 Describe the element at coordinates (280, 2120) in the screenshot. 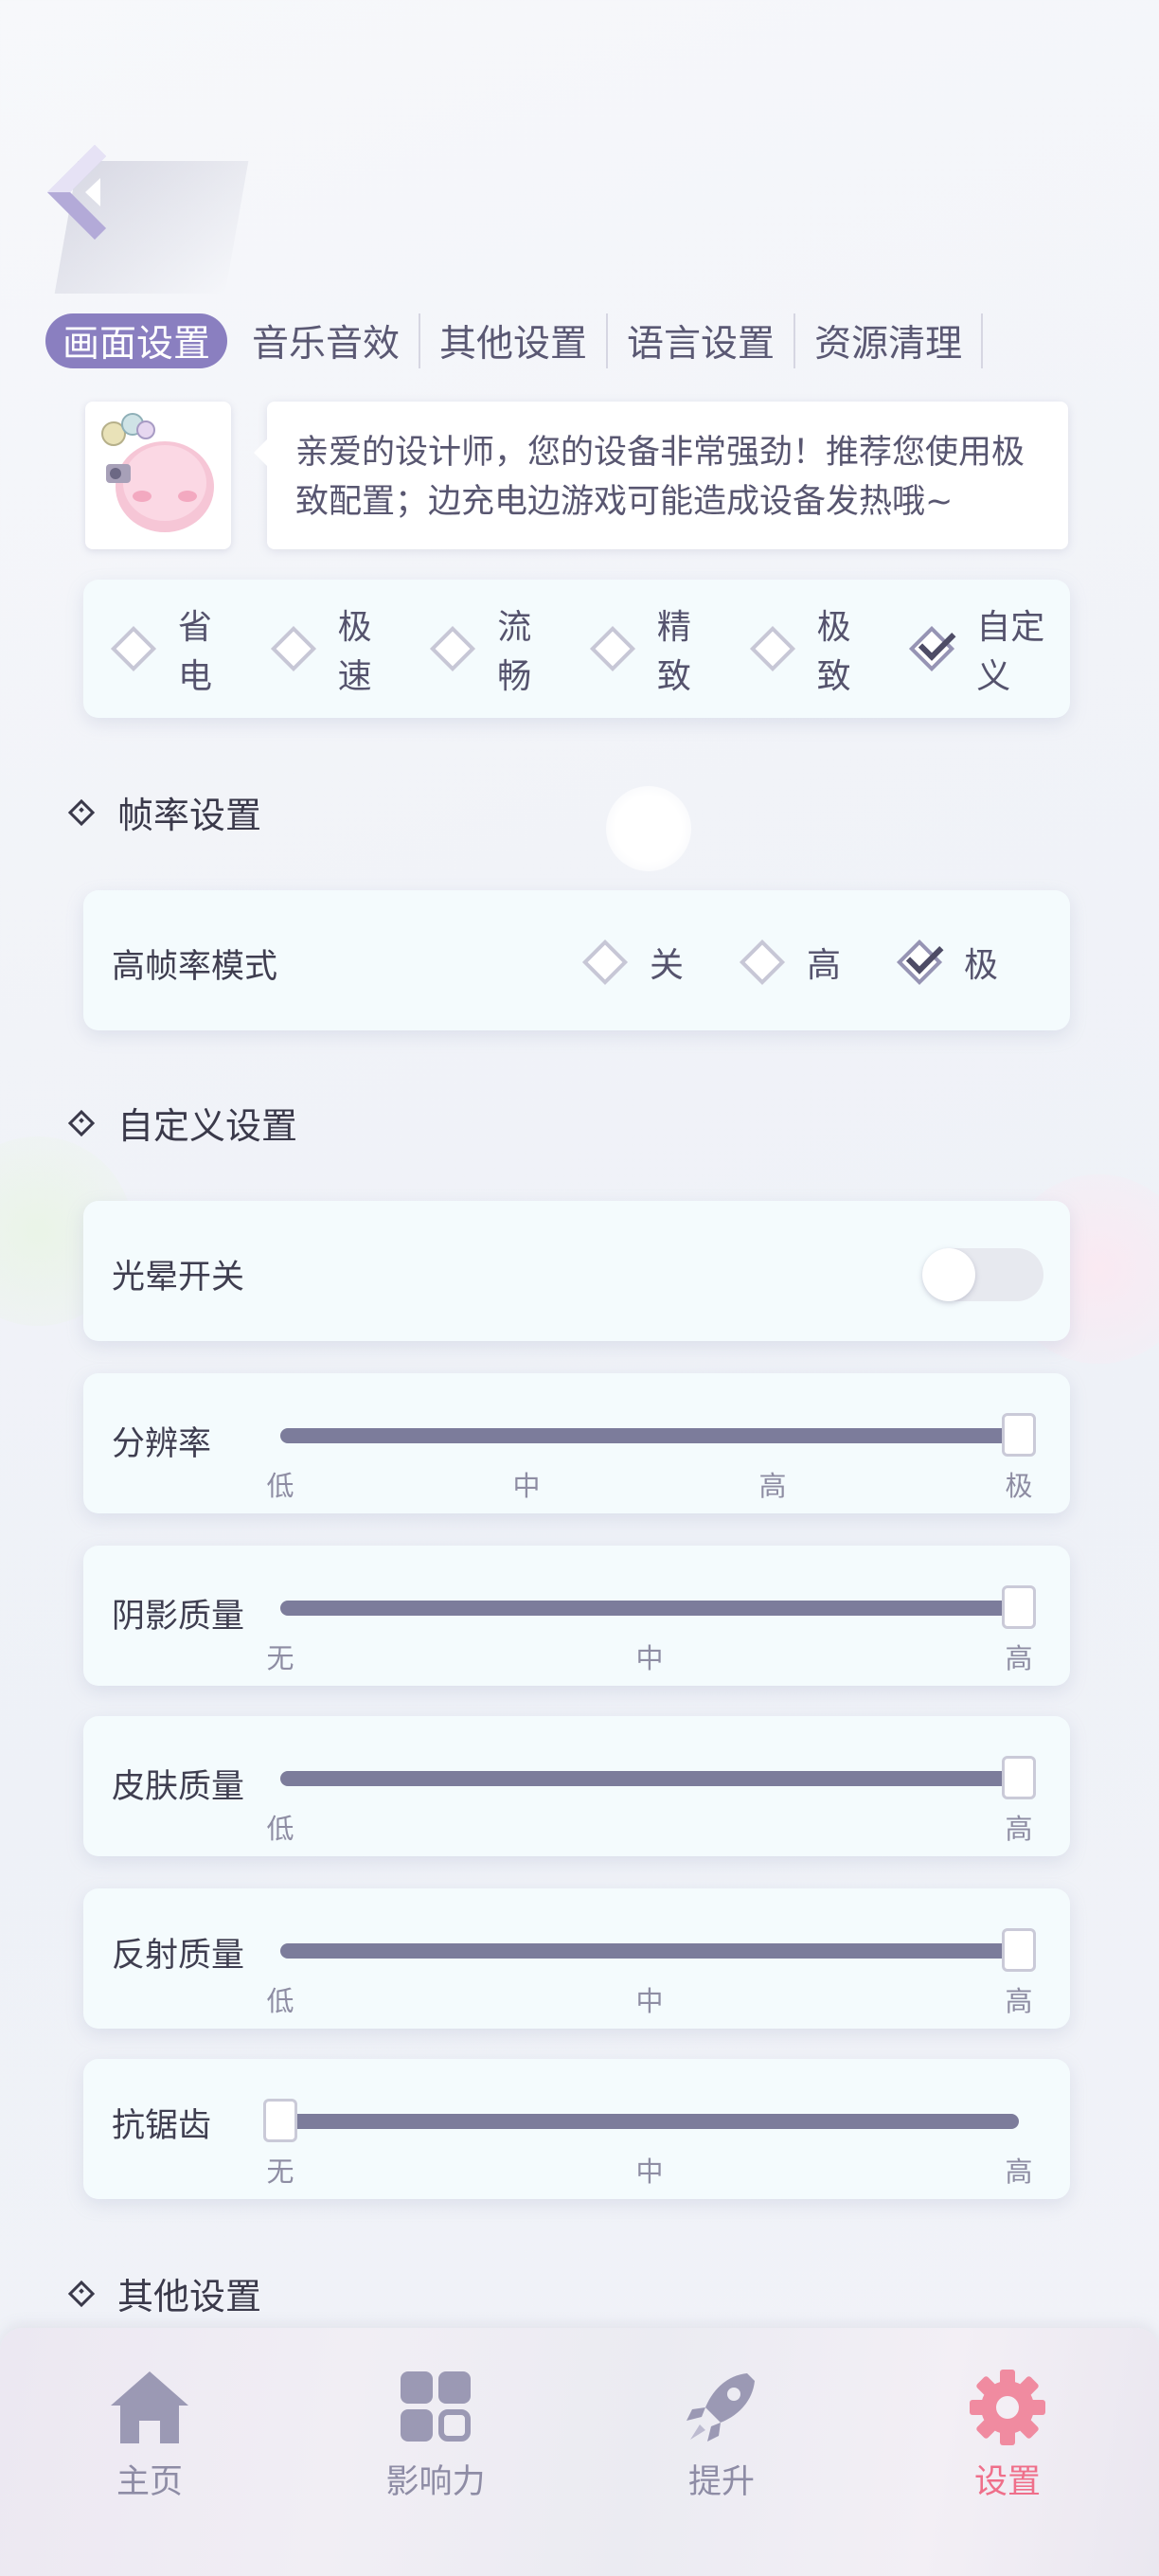

I see `antialias-slider-thumb` at that location.